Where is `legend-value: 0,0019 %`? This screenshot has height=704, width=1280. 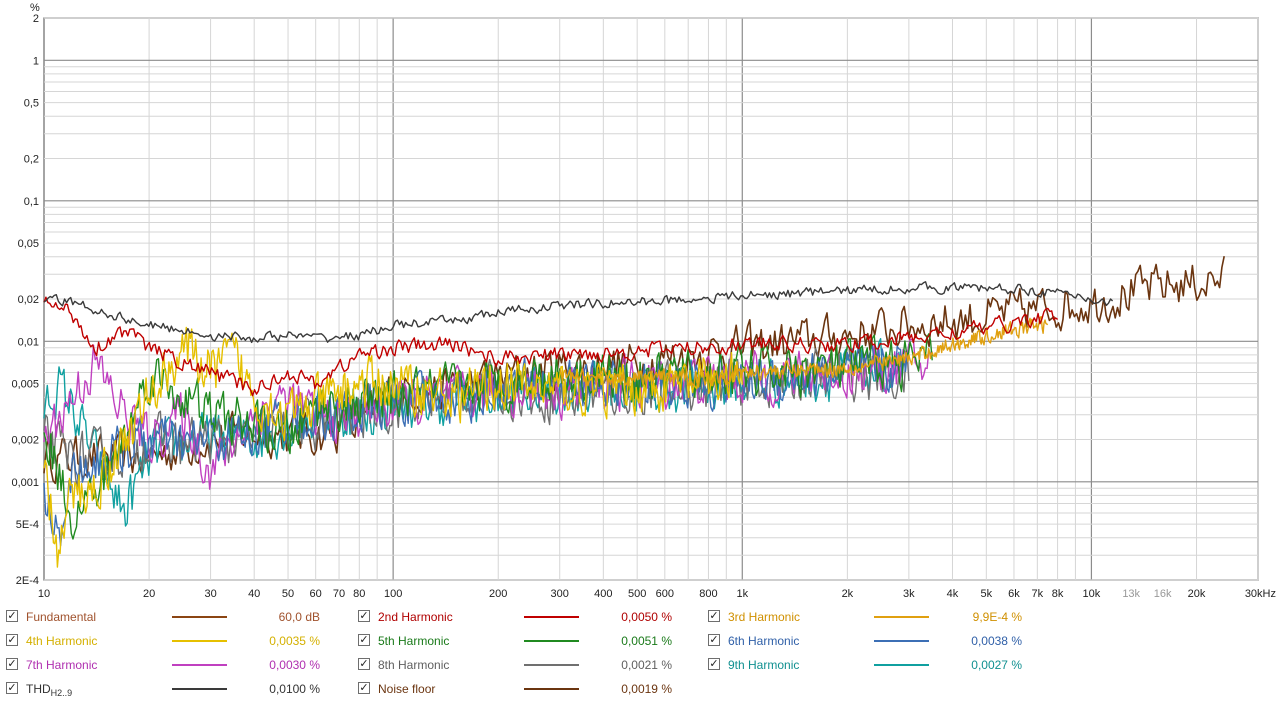 legend-value: 0,0019 % is located at coordinates (646, 689).